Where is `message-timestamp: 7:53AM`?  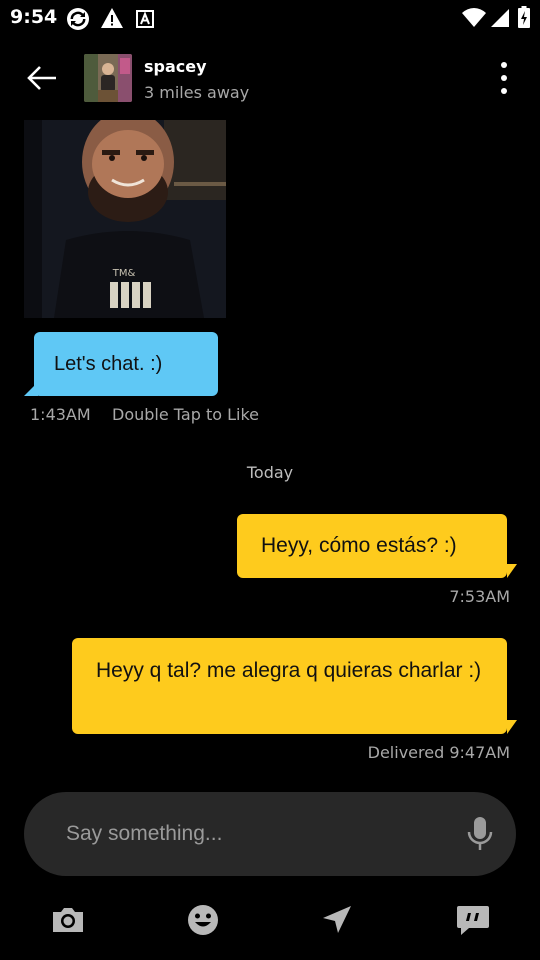 message-timestamp: 7:53AM is located at coordinates (479, 596).